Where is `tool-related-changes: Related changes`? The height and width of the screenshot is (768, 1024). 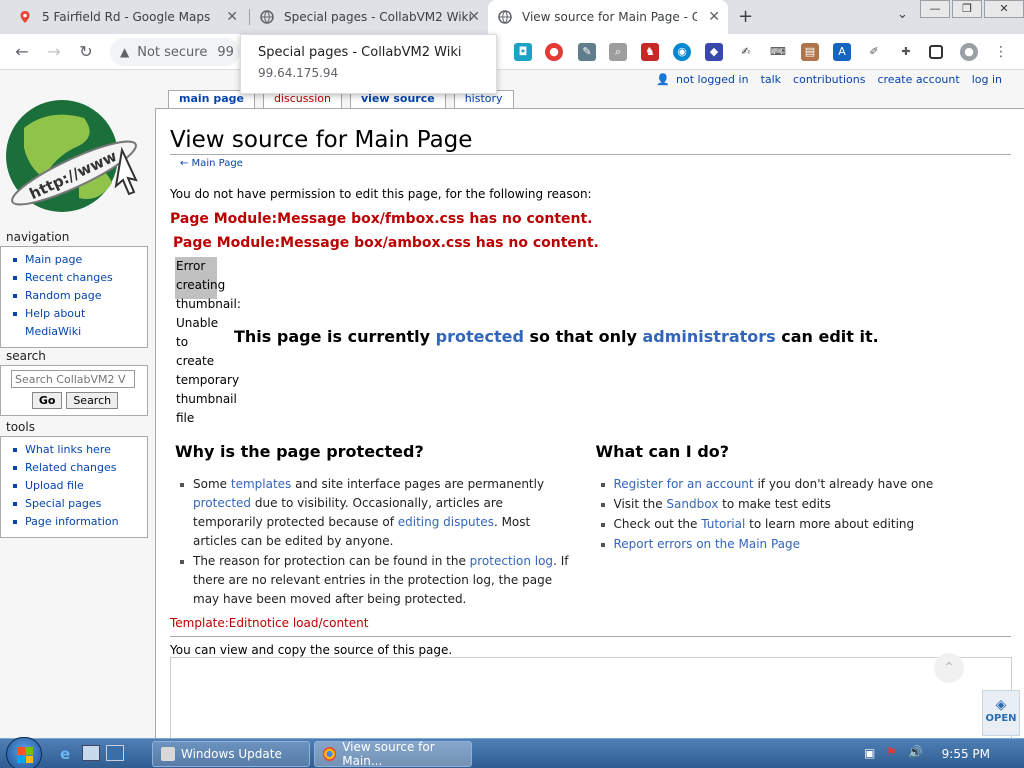 tool-related-changes: Related changes is located at coordinates (76, 468).